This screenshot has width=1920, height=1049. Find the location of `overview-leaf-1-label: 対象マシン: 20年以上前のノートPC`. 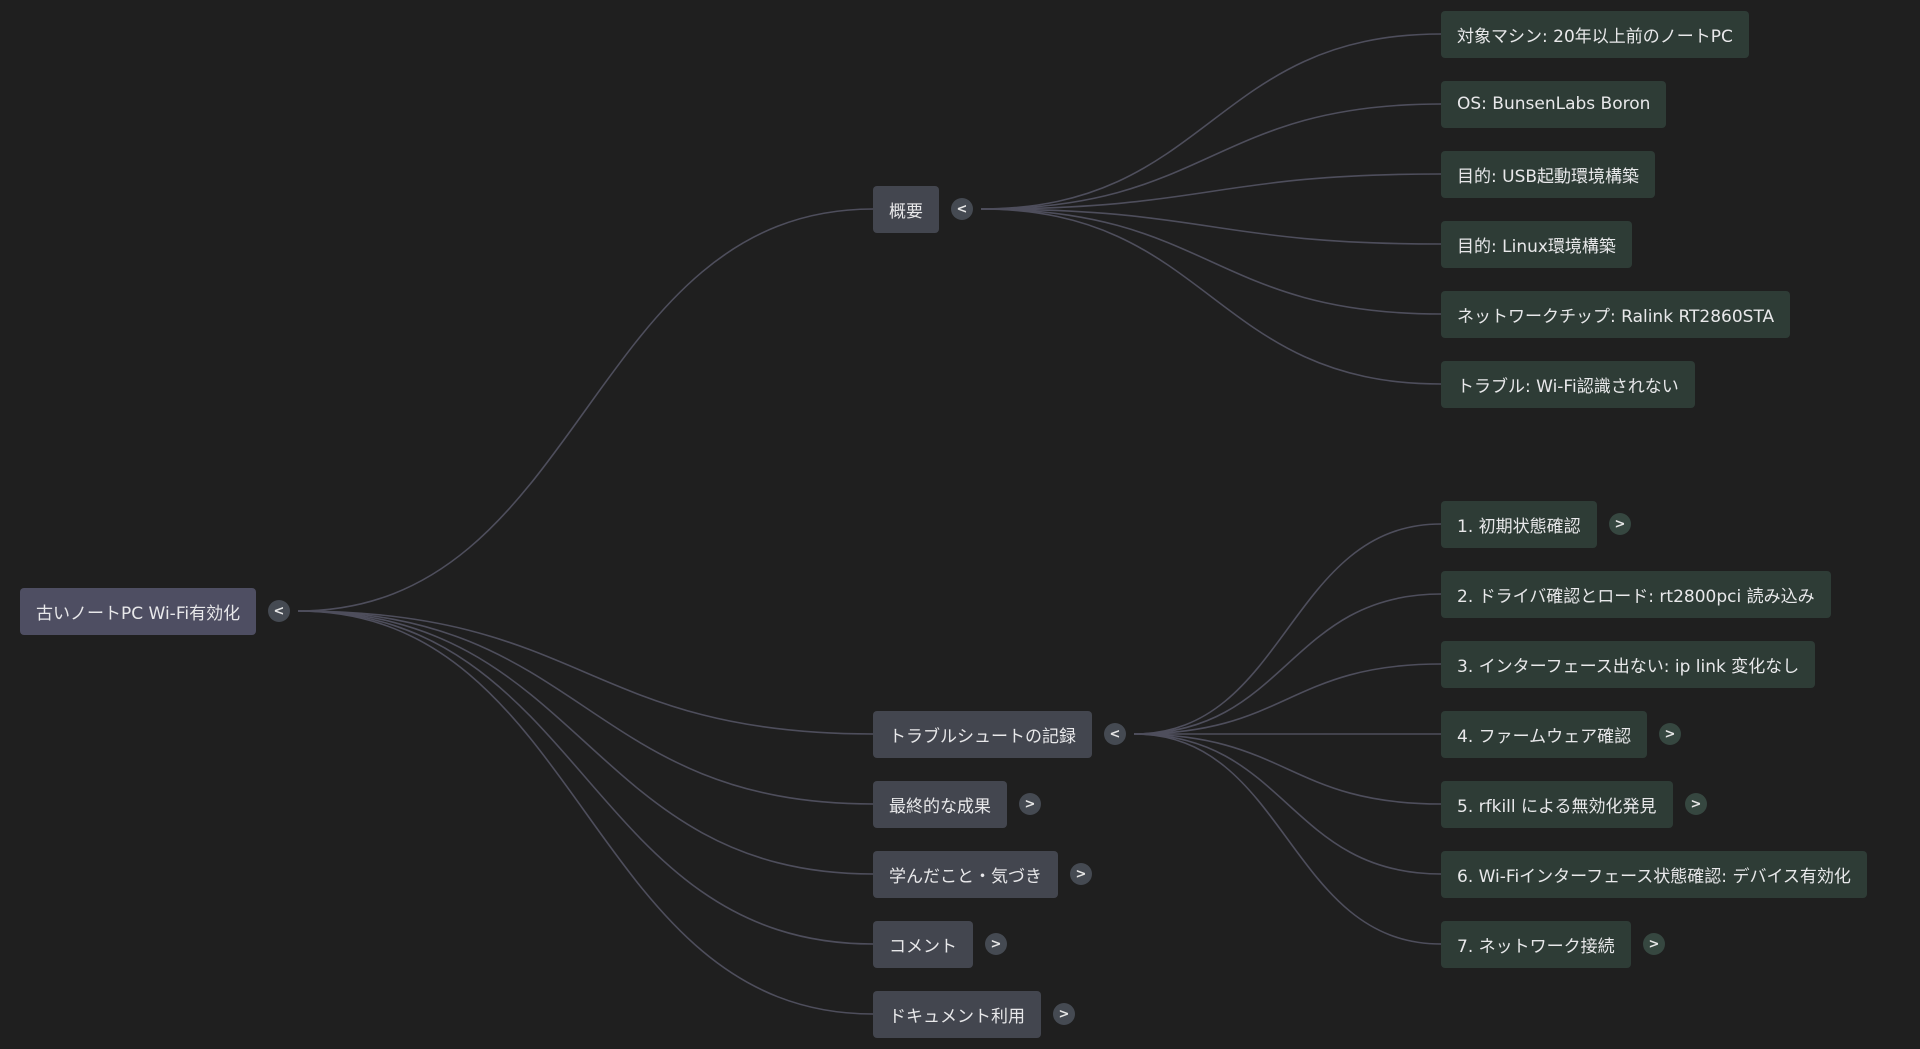

overview-leaf-1-label: 対象マシン: 20年以上前のノートPC is located at coordinates (1595, 36).